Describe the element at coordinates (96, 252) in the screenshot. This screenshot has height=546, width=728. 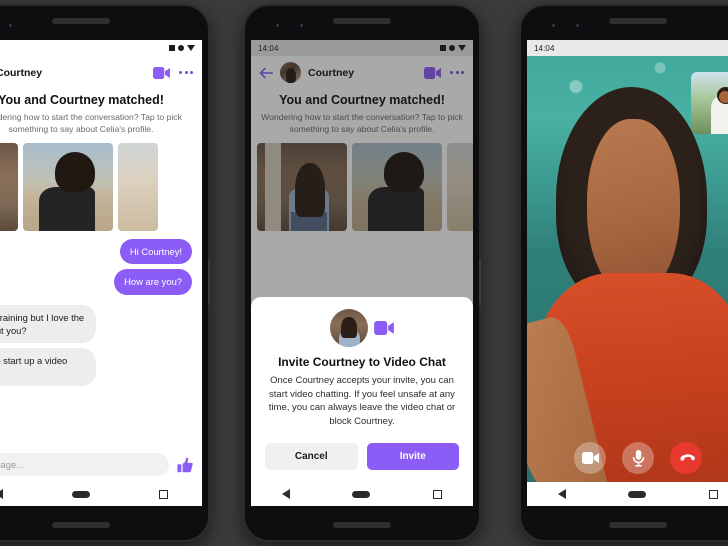
I see `message-row: Hi Courtney!` at that location.